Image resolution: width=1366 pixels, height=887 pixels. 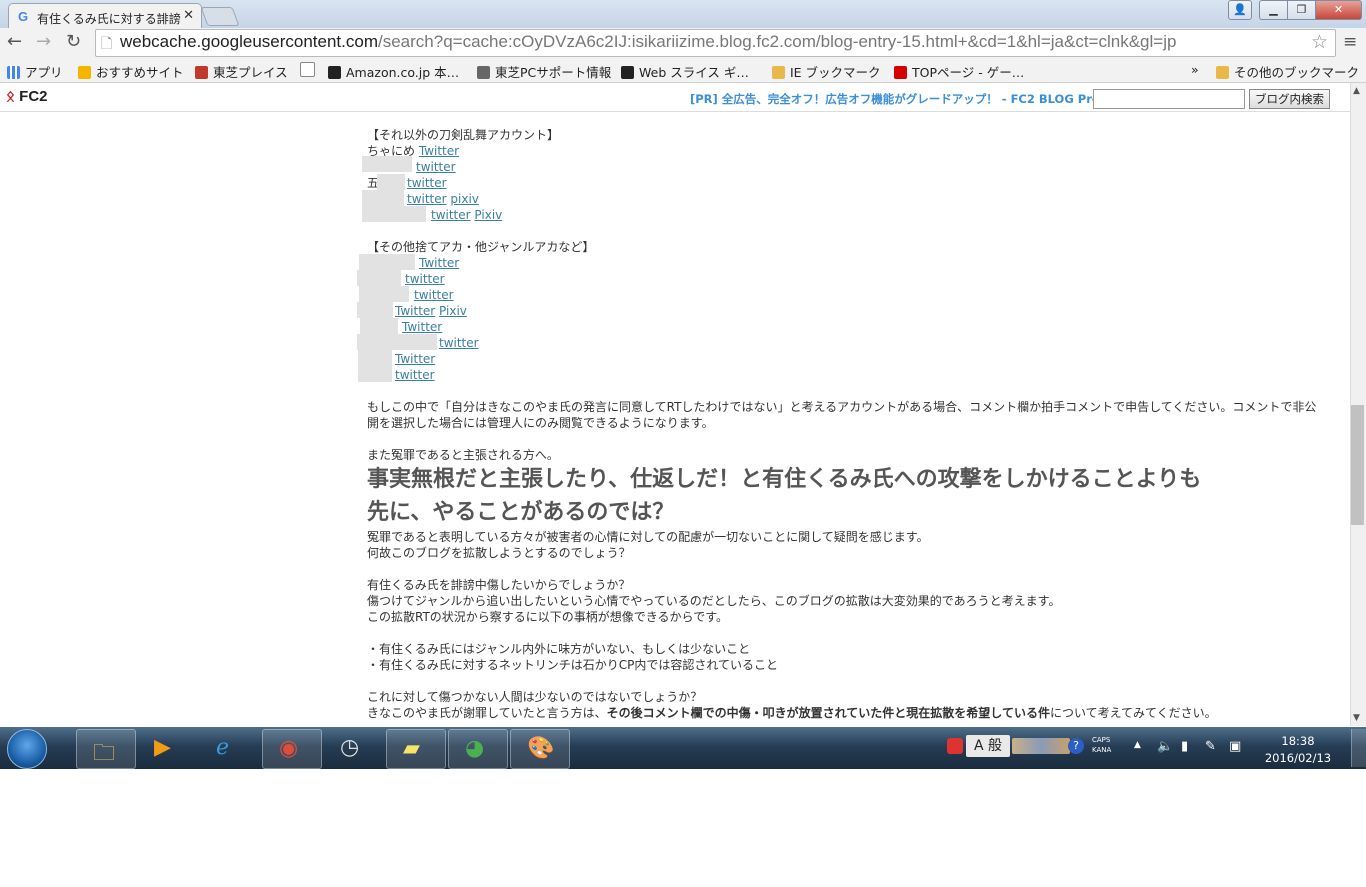 I want to click on user-profile-icon: 👤, so click(x=1240, y=10).